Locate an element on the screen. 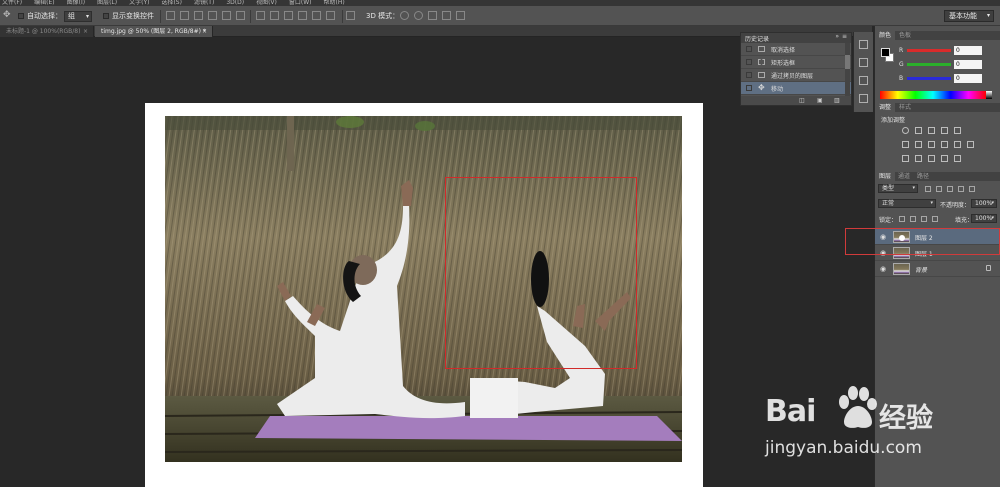 This screenshot has height=487, width=1000. posterize-icon is located at coordinates (918, 158).